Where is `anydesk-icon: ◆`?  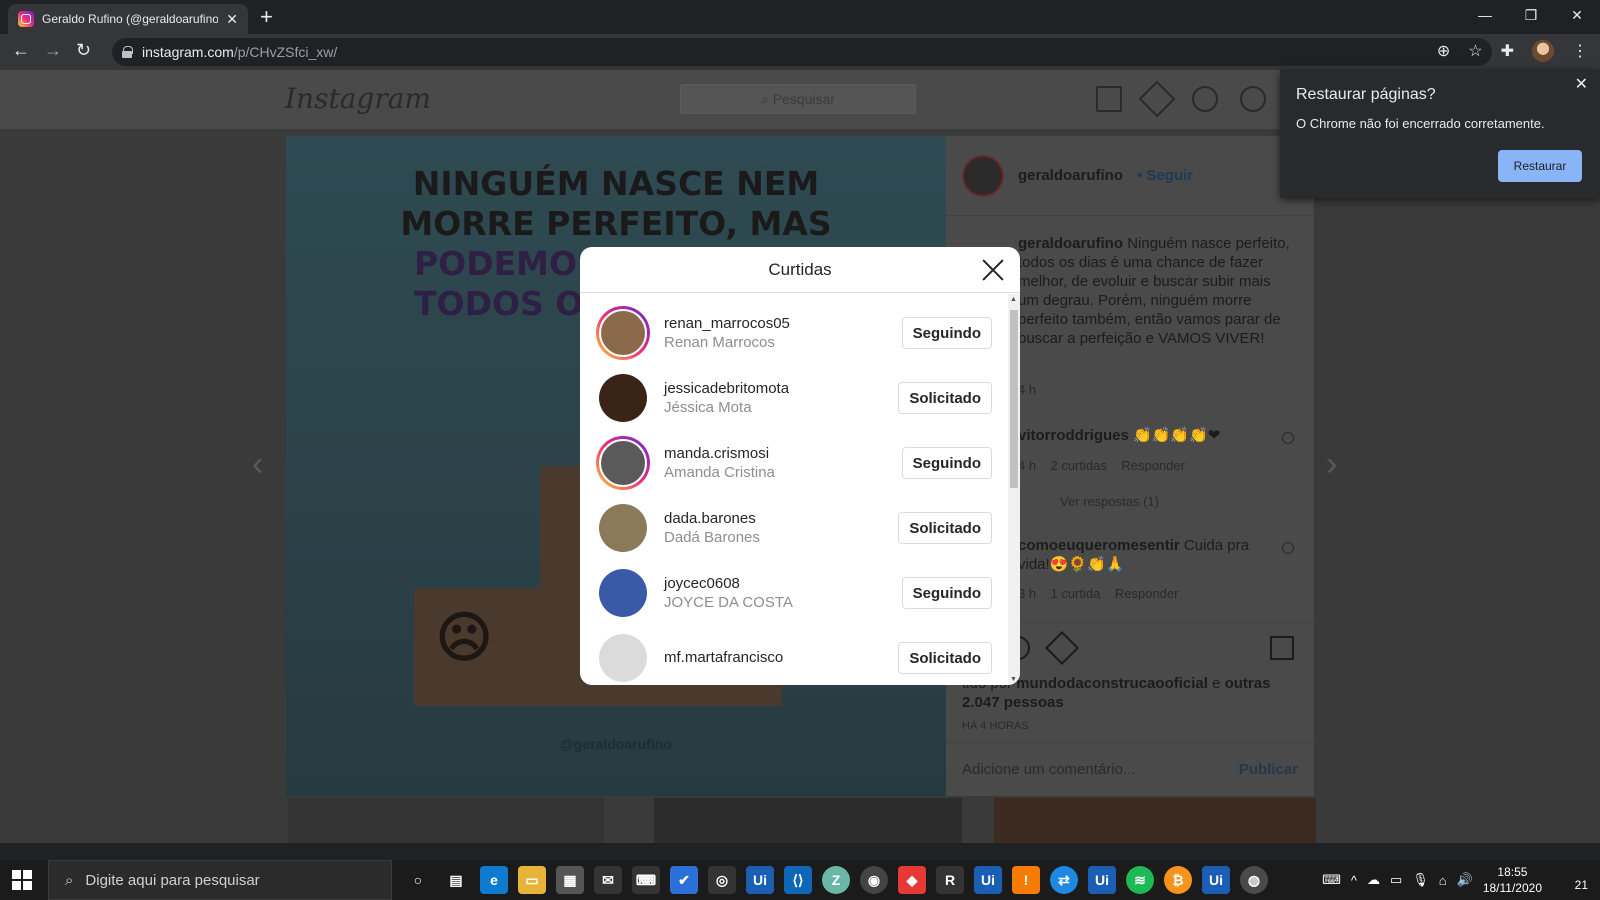 anydesk-icon: ◆ is located at coordinates (912, 880).